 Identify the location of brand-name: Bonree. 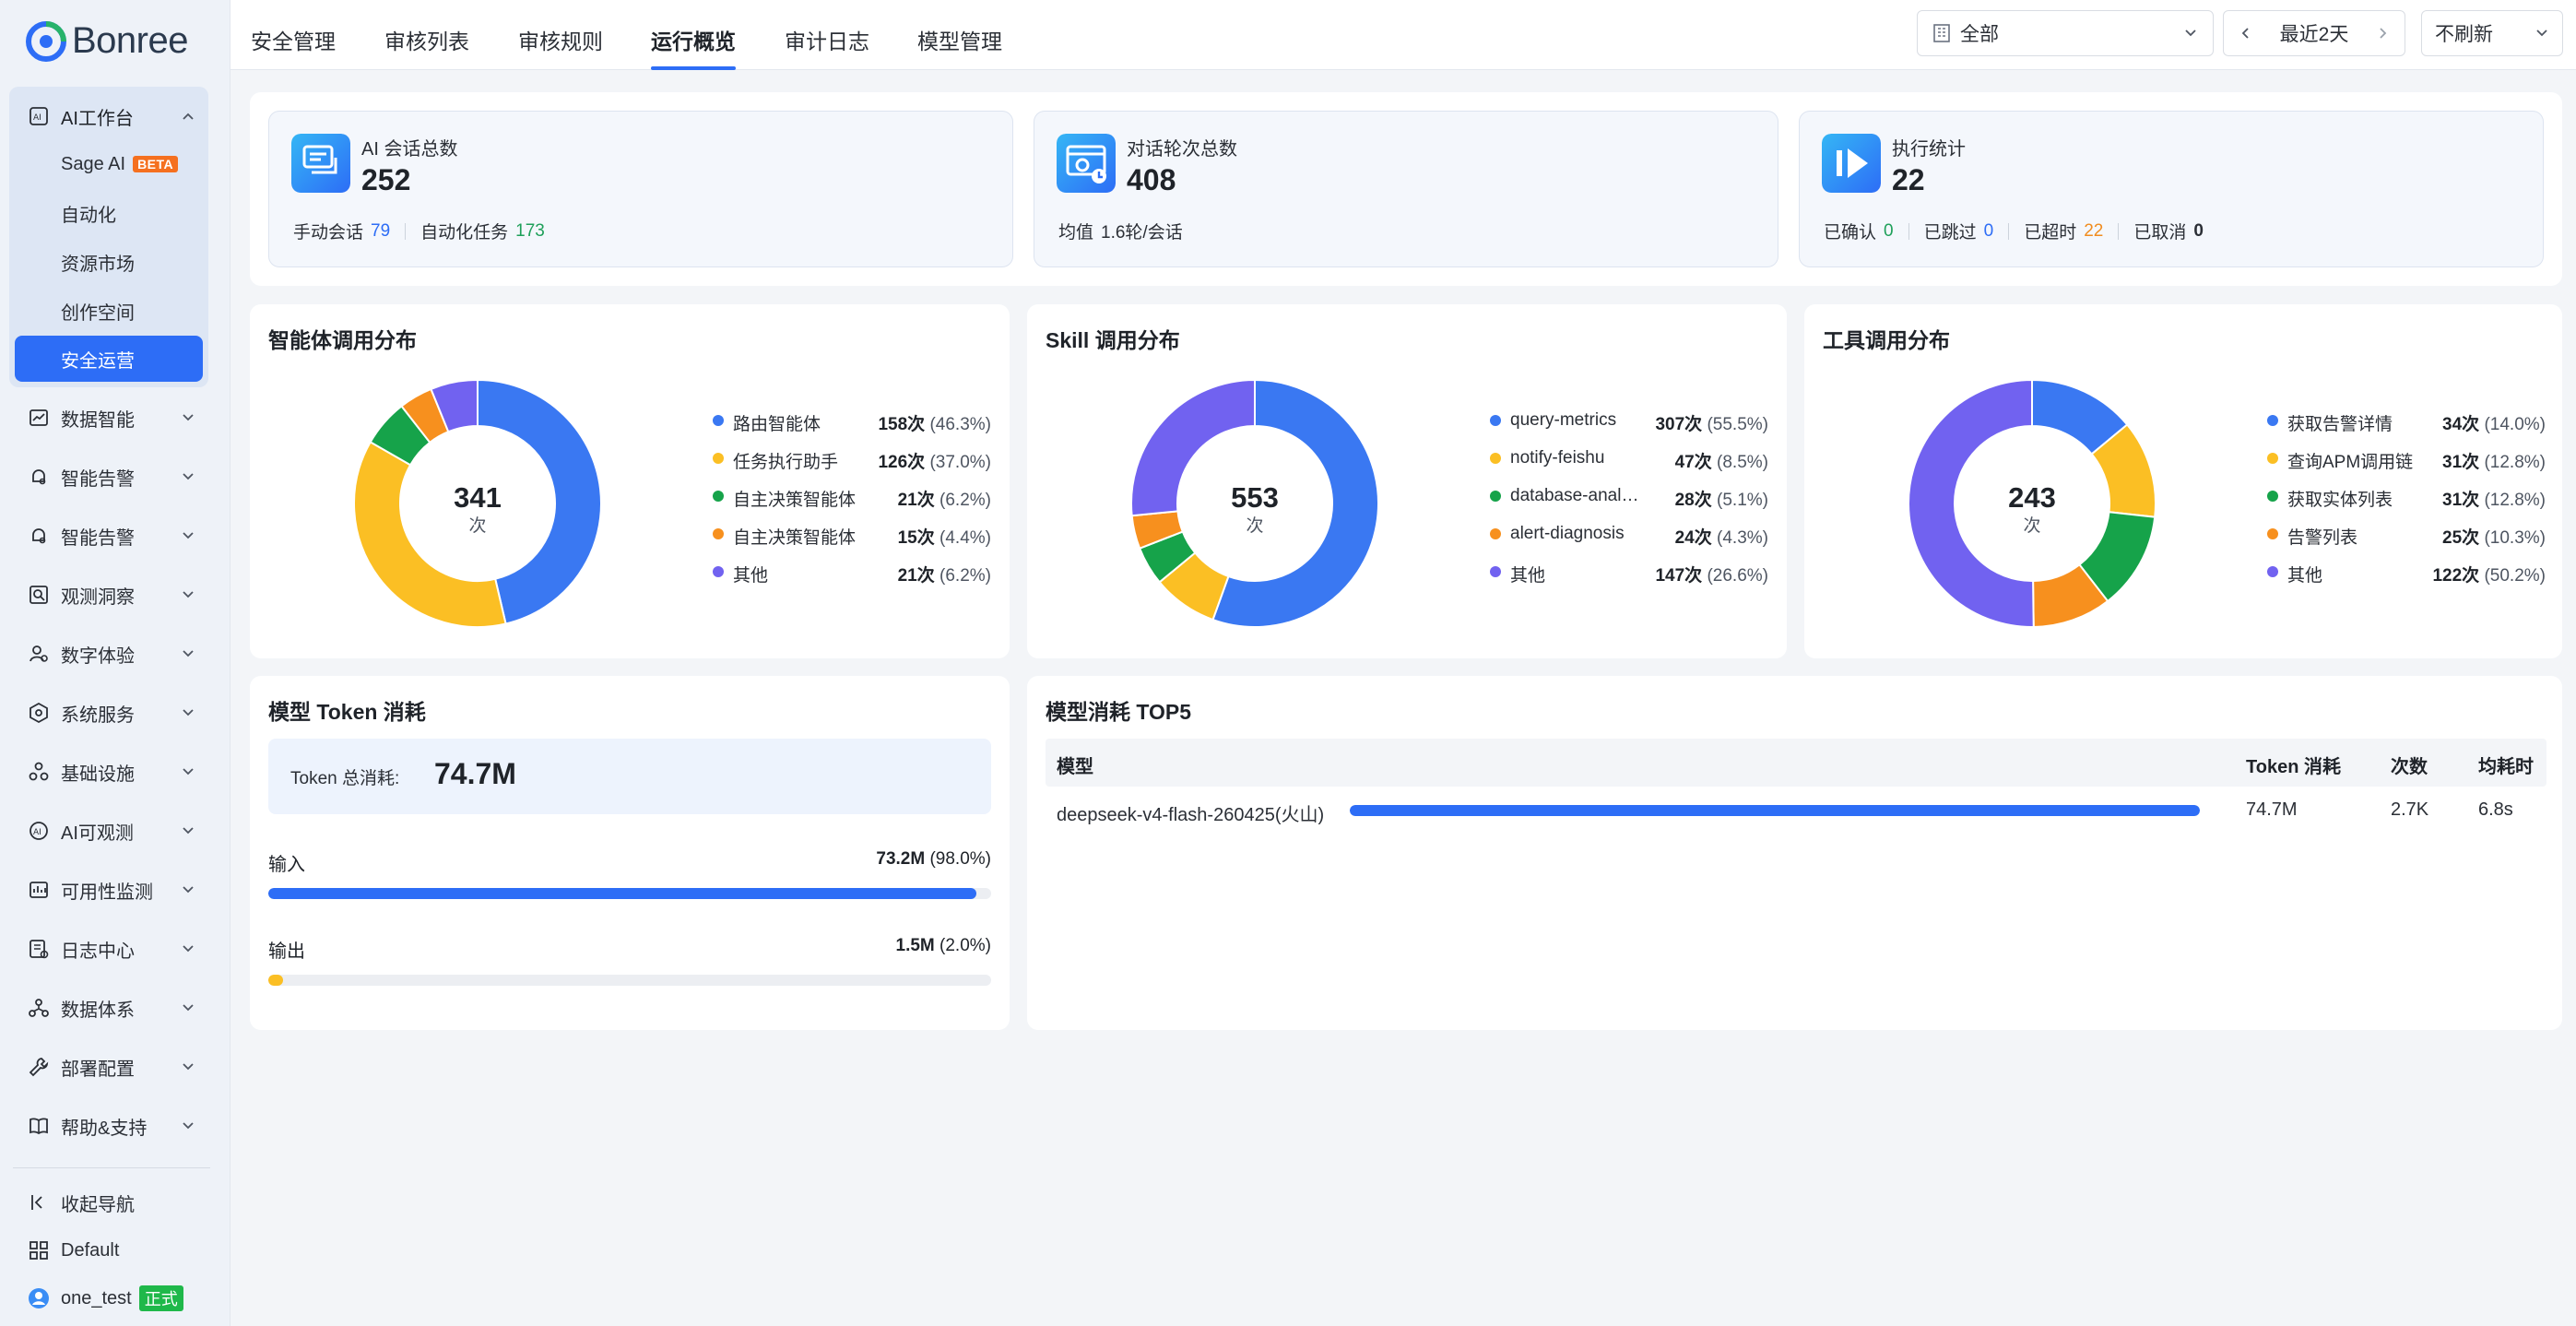
(130, 40).